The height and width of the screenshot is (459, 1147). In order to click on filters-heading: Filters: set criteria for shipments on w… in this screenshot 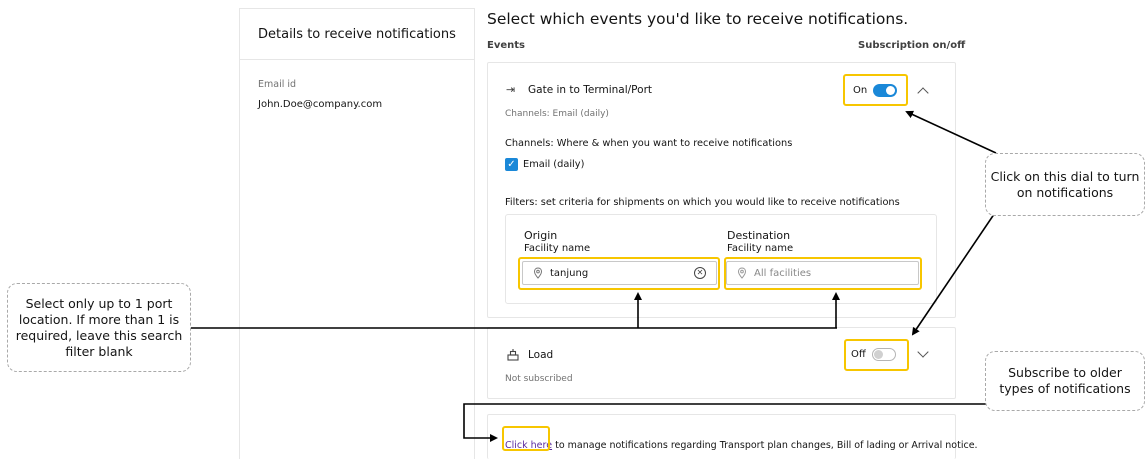, I will do `click(702, 202)`.